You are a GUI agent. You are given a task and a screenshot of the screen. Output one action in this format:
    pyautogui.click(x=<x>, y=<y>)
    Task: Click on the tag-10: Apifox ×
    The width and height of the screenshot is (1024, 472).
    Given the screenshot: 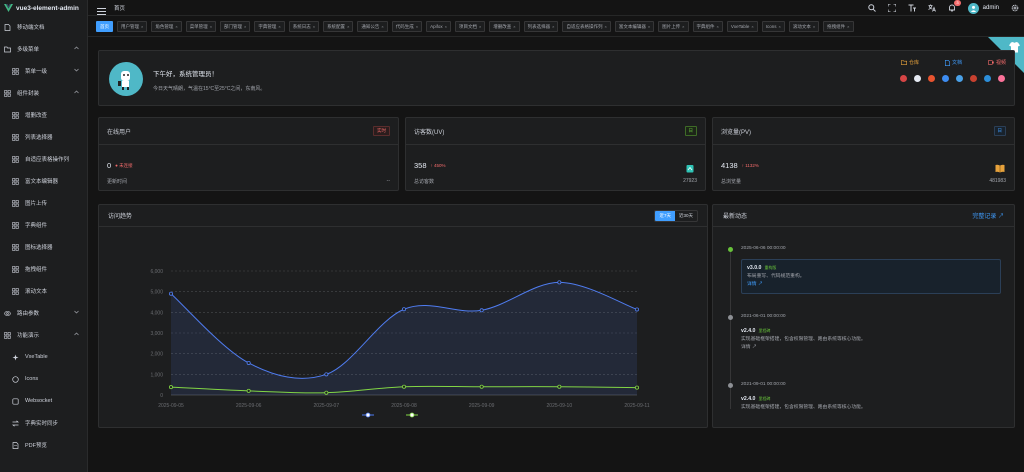 What is the action you would take?
    pyautogui.click(x=438, y=26)
    